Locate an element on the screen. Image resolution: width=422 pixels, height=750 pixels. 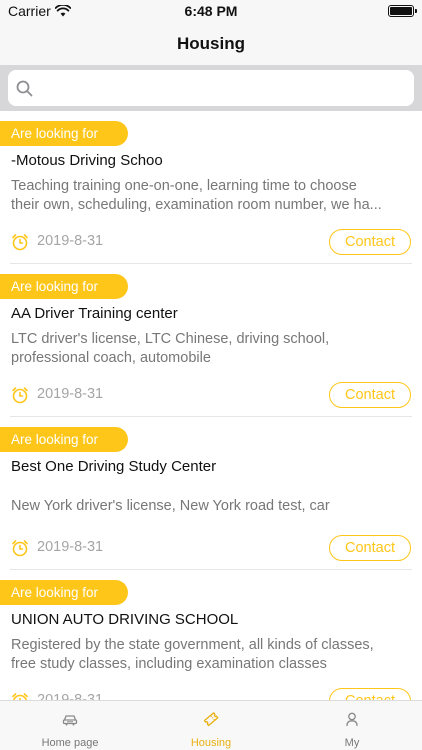
listing-title: AA Driver Training center is located at coordinates (94, 313).